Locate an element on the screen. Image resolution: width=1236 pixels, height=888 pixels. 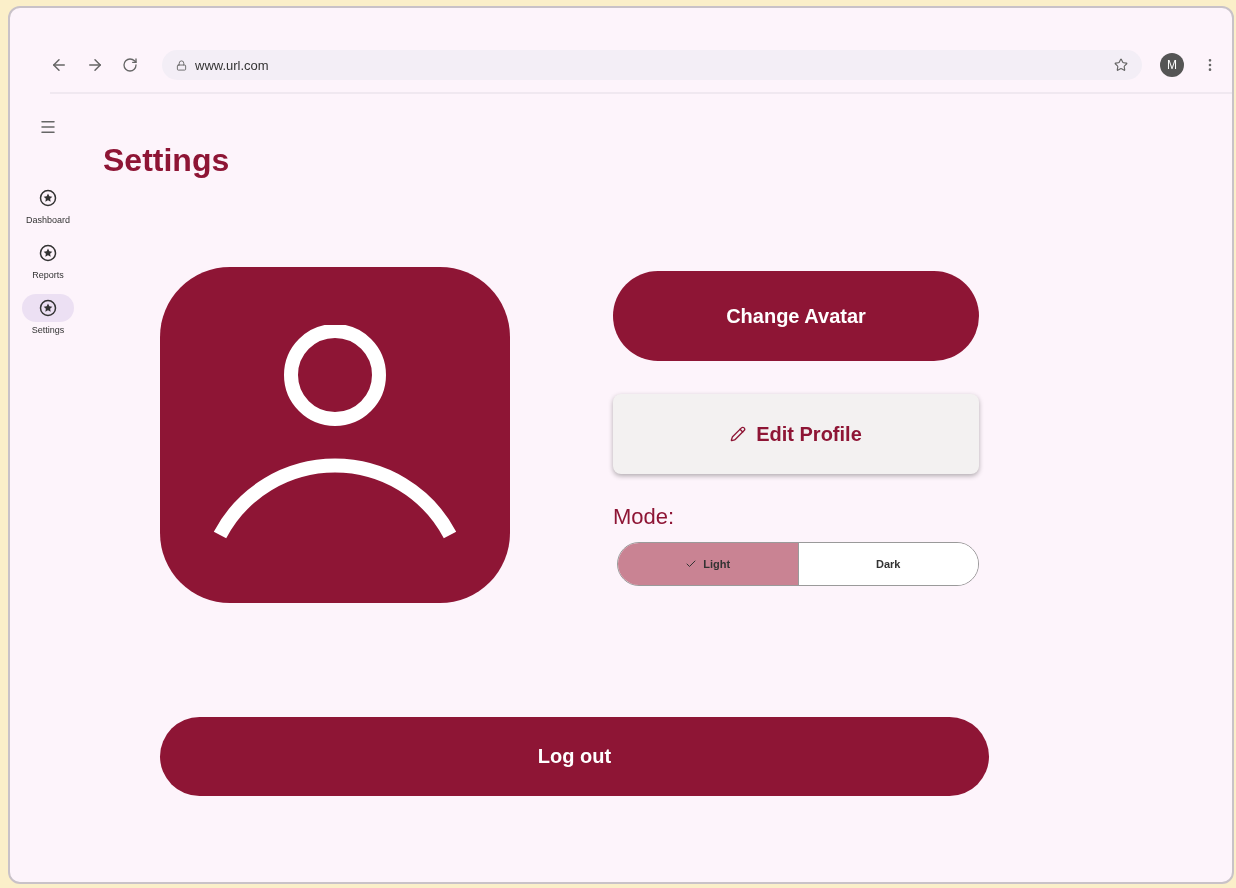
mode-option: Dark is located at coordinates (888, 564).